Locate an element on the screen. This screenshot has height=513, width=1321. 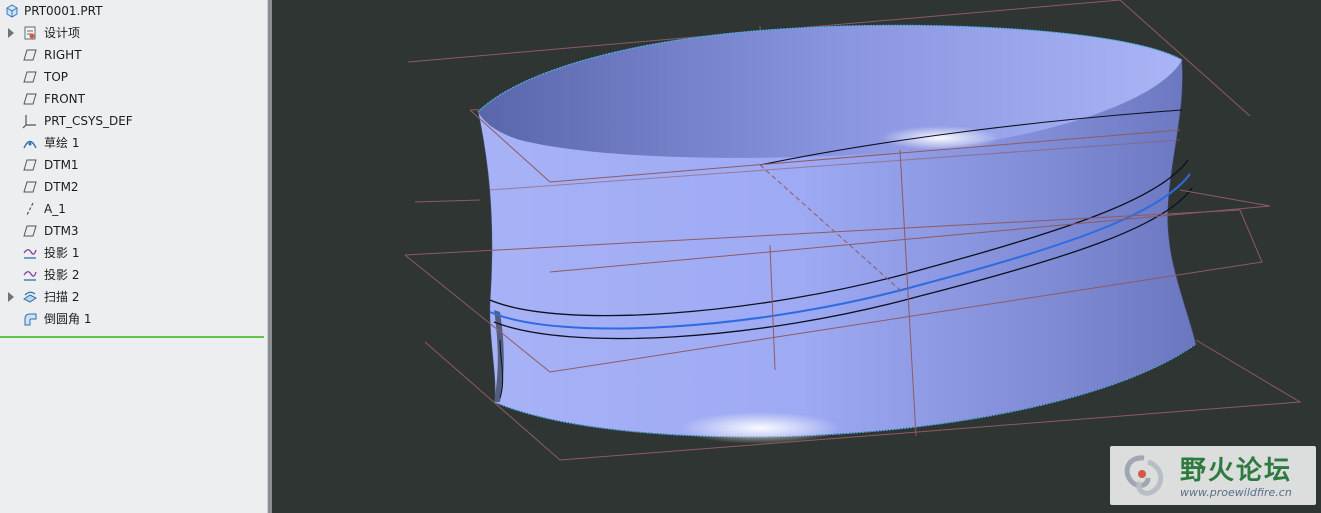
tree-item-projection-2: 投影 2 is located at coordinates (134, 275).